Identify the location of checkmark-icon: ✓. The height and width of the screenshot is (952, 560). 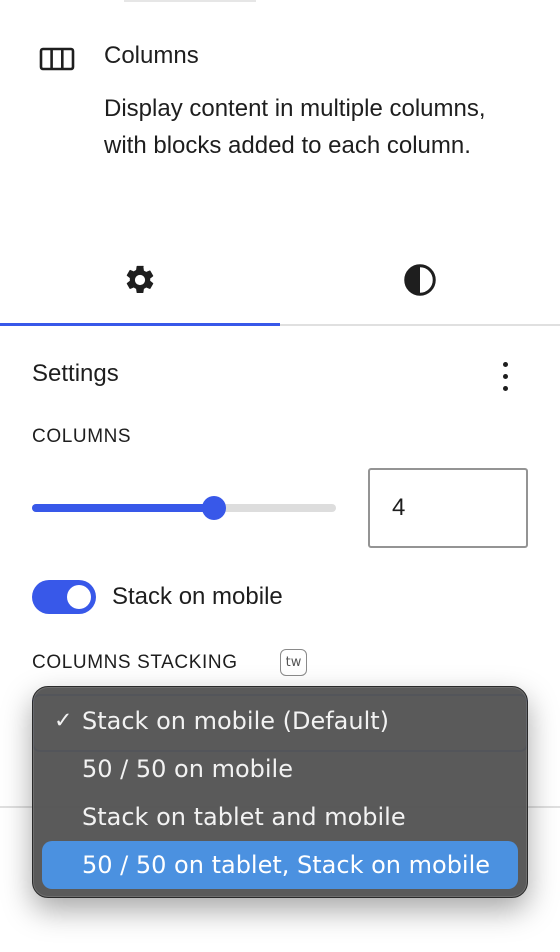
(63, 721).